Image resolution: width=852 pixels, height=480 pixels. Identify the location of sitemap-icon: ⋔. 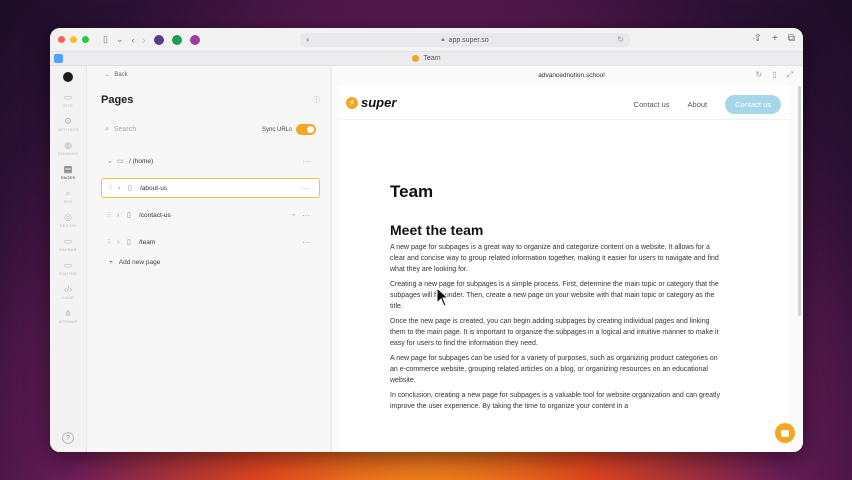
(68, 313).